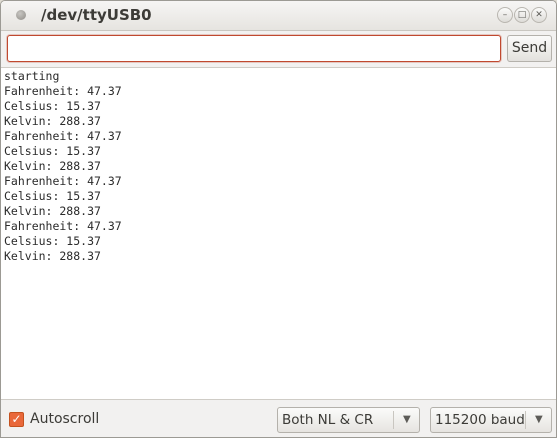  I want to click on baud-rate-select: 115200 baud ▼, so click(491, 420).